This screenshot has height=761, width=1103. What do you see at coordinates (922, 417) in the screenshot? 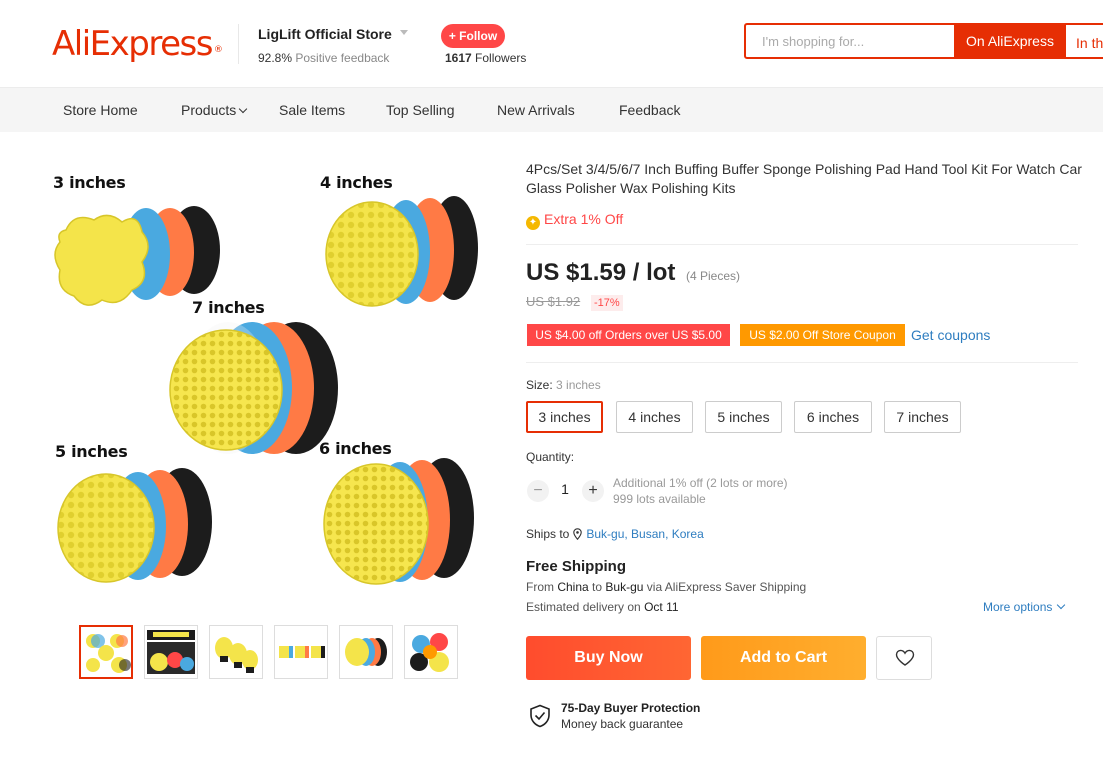
I see `size-option-7in: 7 inches` at bounding box center [922, 417].